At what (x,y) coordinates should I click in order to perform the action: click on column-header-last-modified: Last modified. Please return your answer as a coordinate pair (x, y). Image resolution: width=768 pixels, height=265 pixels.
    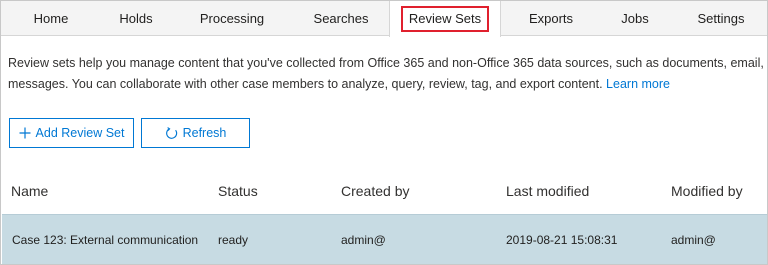
    Looking at the image, I should click on (547, 191).